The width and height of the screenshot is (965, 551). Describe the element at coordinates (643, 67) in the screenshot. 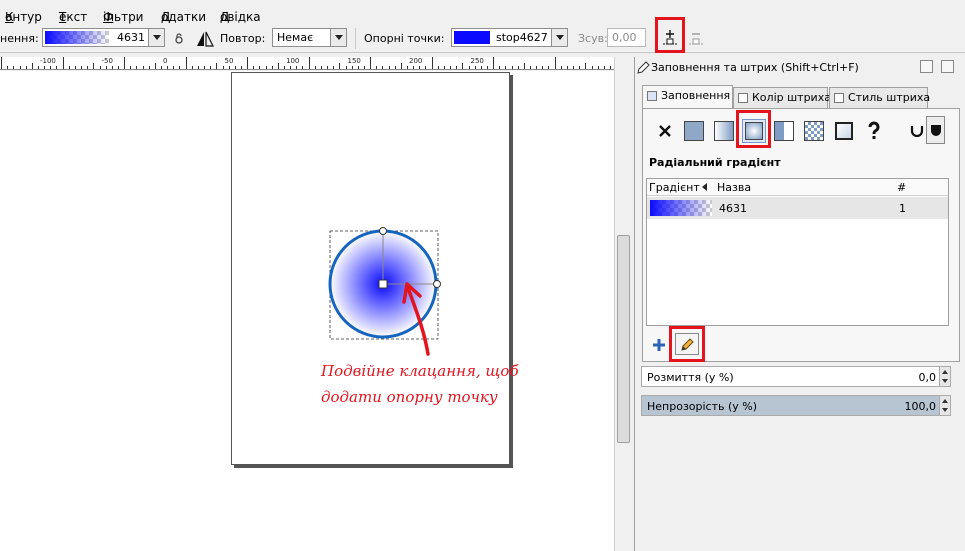

I see `pen-icon` at that location.